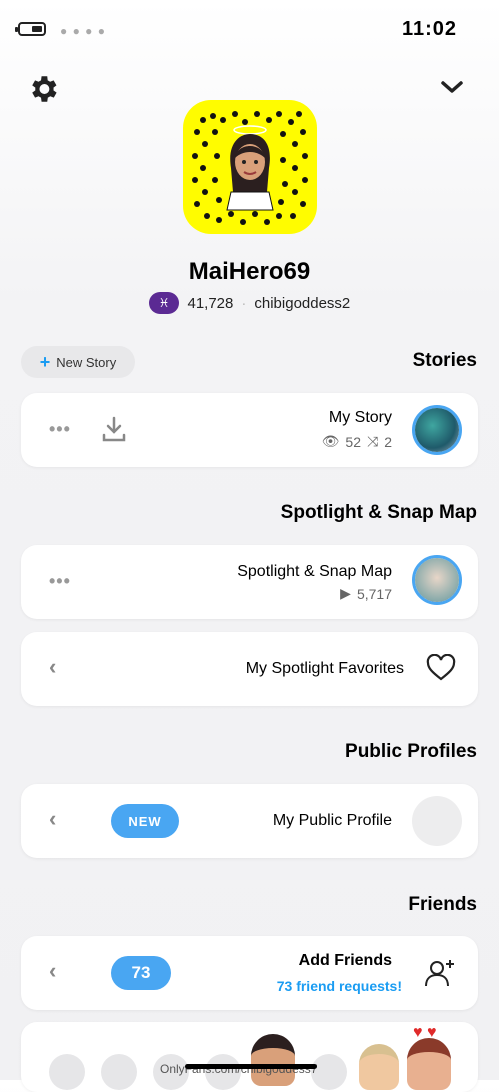 This screenshot has width=499, height=1092. I want to click on heart-icon, so click(441, 670).